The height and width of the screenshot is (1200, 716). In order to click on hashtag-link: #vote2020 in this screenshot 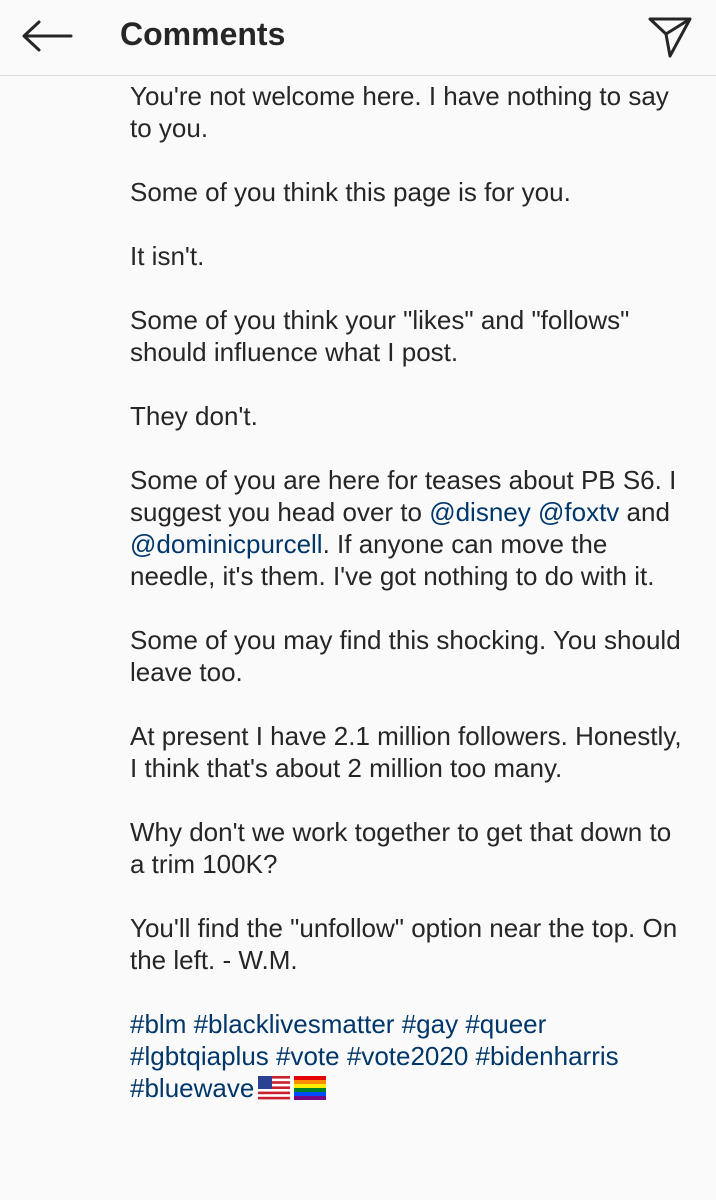, I will do `click(407, 1056)`.